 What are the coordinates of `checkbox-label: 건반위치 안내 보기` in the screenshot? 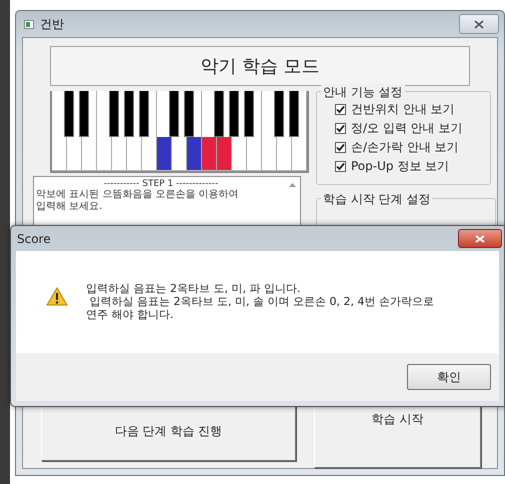 It's located at (403, 109).